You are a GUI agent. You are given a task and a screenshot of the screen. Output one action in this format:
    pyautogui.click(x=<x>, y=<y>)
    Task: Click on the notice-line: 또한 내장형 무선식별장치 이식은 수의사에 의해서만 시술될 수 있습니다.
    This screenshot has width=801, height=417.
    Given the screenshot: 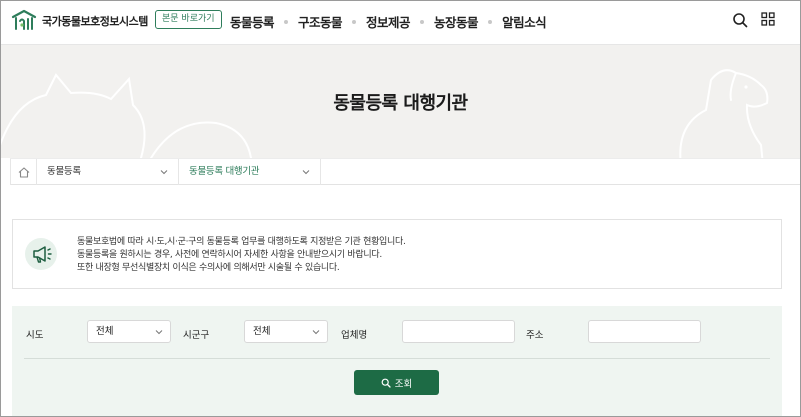 What is the action you would take?
    pyautogui.click(x=208, y=268)
    